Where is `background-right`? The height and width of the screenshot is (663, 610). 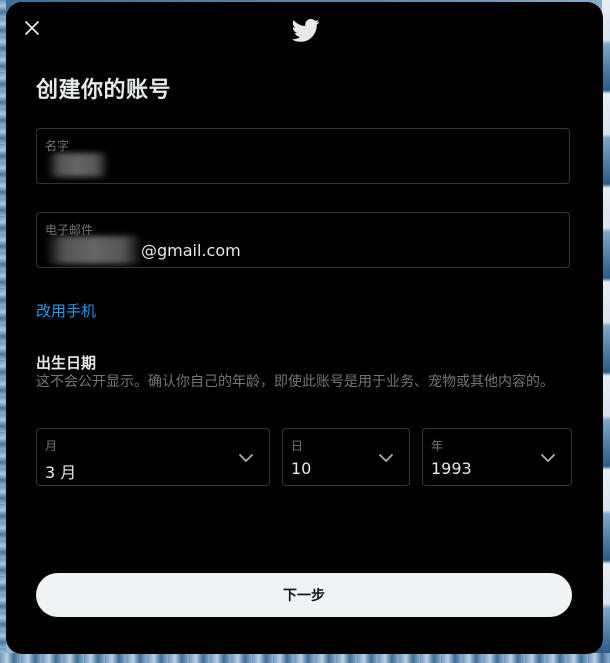 background-right is located at coordinates (606, 331).